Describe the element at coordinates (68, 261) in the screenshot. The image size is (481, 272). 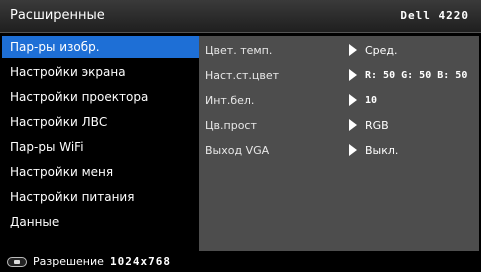
I see `resolution-label: Разрешение` at that location.